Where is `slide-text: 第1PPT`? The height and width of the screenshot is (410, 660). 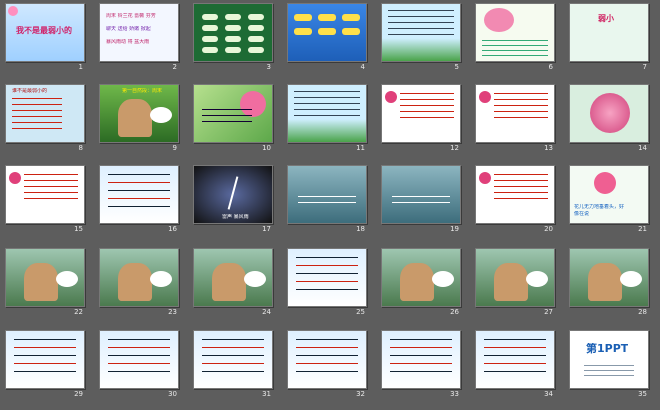
slide-text: 第1PPT is located at coordinates (607, 349).